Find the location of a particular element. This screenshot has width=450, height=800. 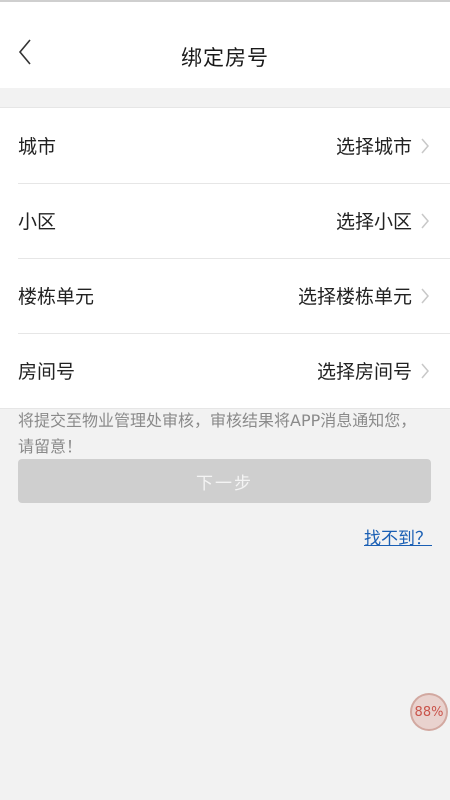

page-title: 绑定房号 is located at coordinates (225, 58).